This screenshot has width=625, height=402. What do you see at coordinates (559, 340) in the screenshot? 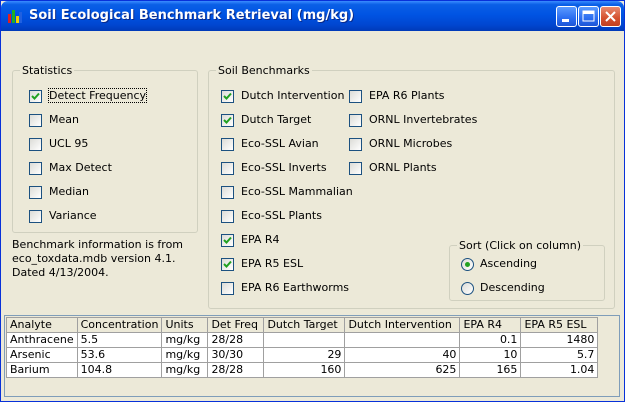
I see `table-cell: 1480` at bounding box center [559, 340].